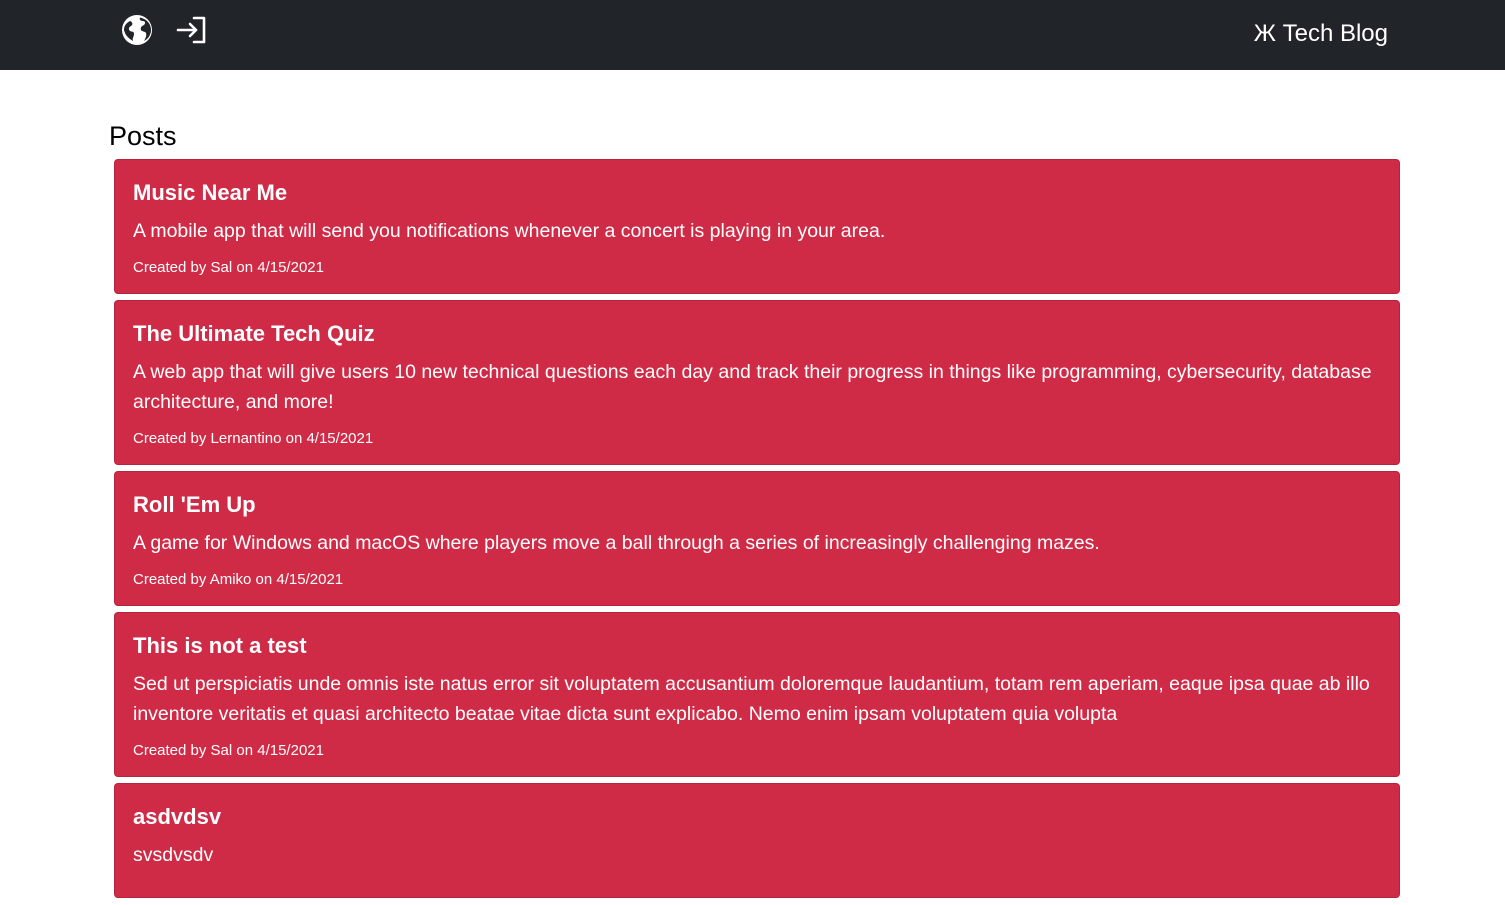 Image resolution: width=1505 pixels, height=905 pixels. I want to click on post-title: This is not a test, so click(220, 645).